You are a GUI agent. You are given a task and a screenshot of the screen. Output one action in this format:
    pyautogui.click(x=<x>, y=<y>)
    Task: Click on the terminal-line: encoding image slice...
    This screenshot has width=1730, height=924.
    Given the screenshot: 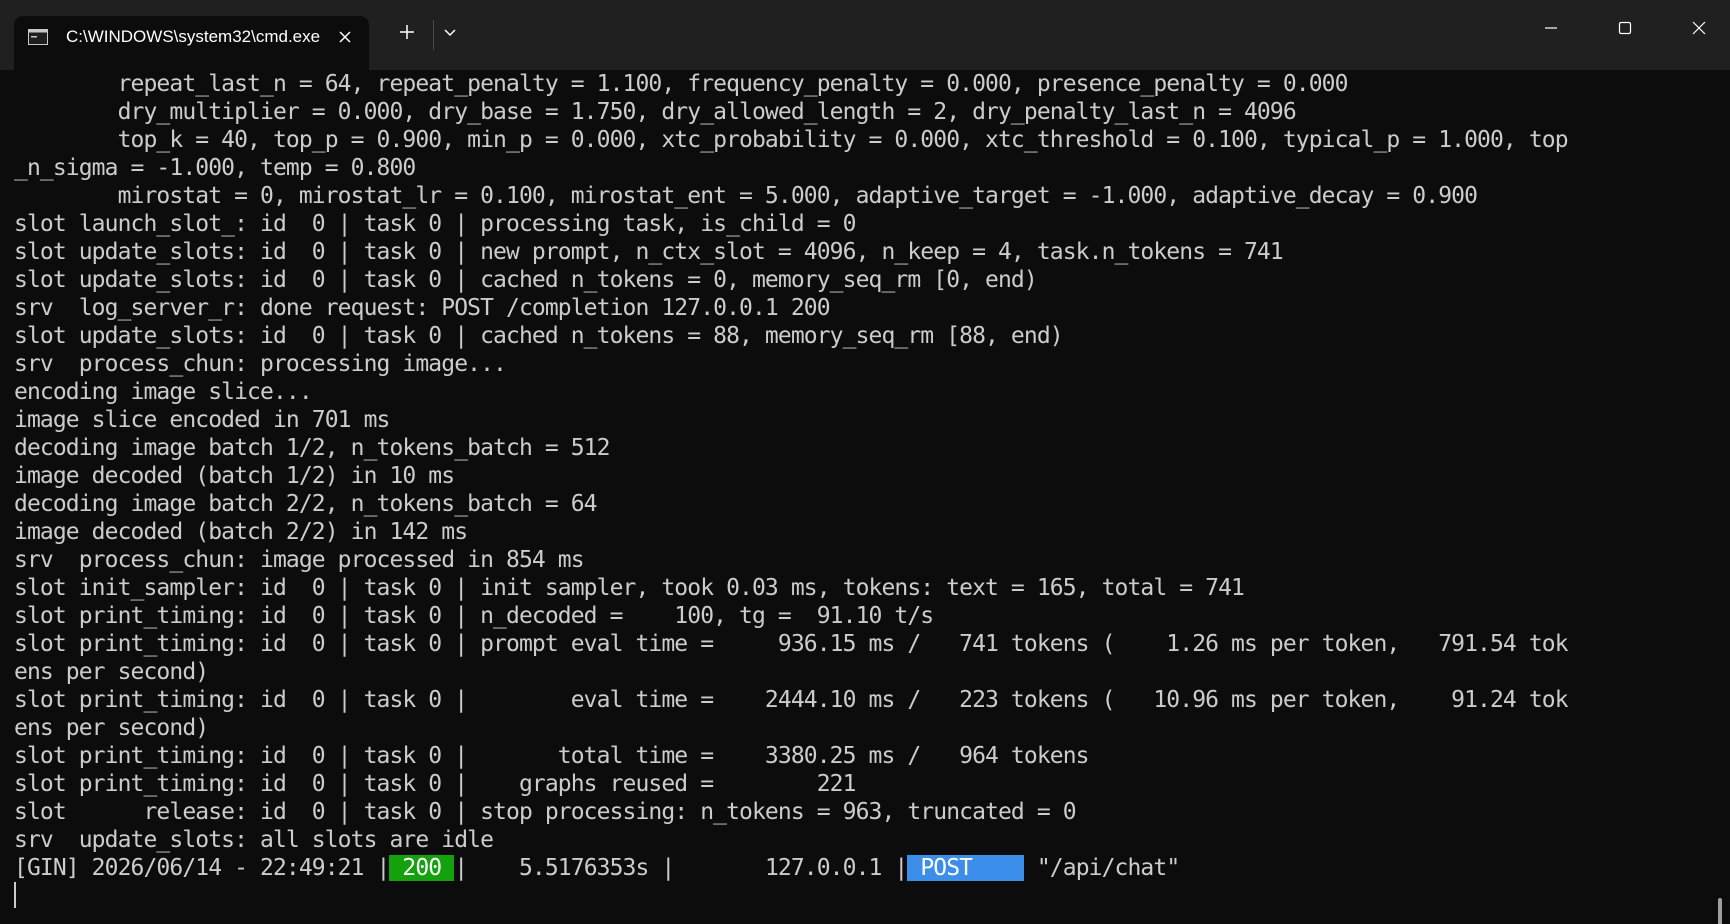 What is the action you would take?
    pyautogui.click(x=163, y=392)
    